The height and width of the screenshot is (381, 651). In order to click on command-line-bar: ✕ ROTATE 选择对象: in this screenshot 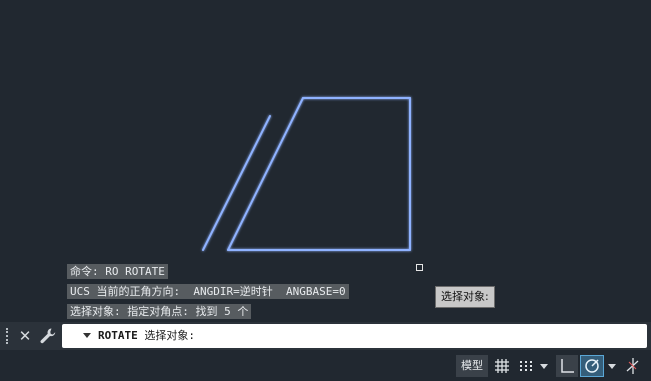, I will do `click(325, 336)`.